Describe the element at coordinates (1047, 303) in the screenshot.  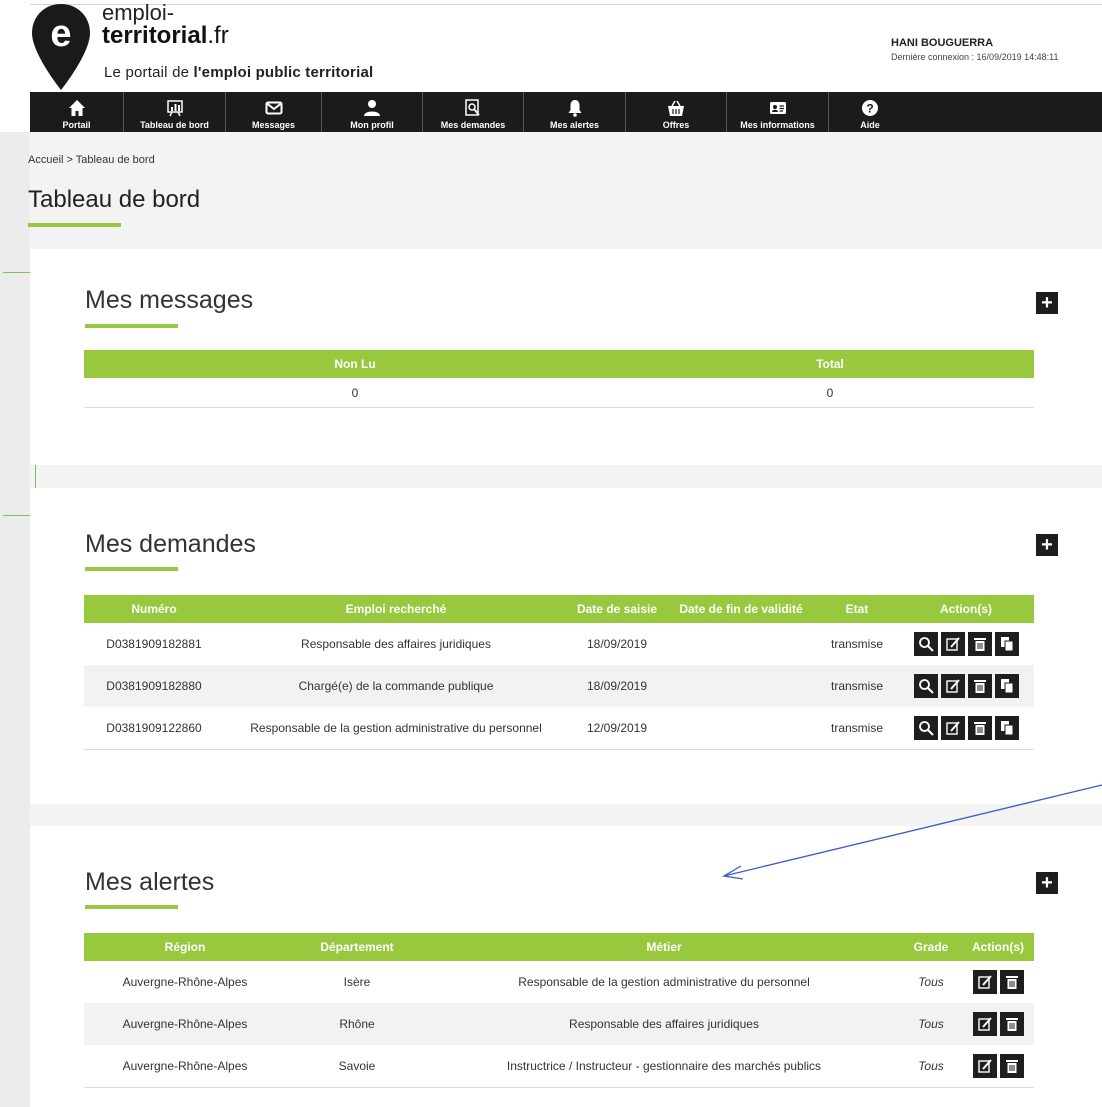
I see `add-message-button: +` at that location.